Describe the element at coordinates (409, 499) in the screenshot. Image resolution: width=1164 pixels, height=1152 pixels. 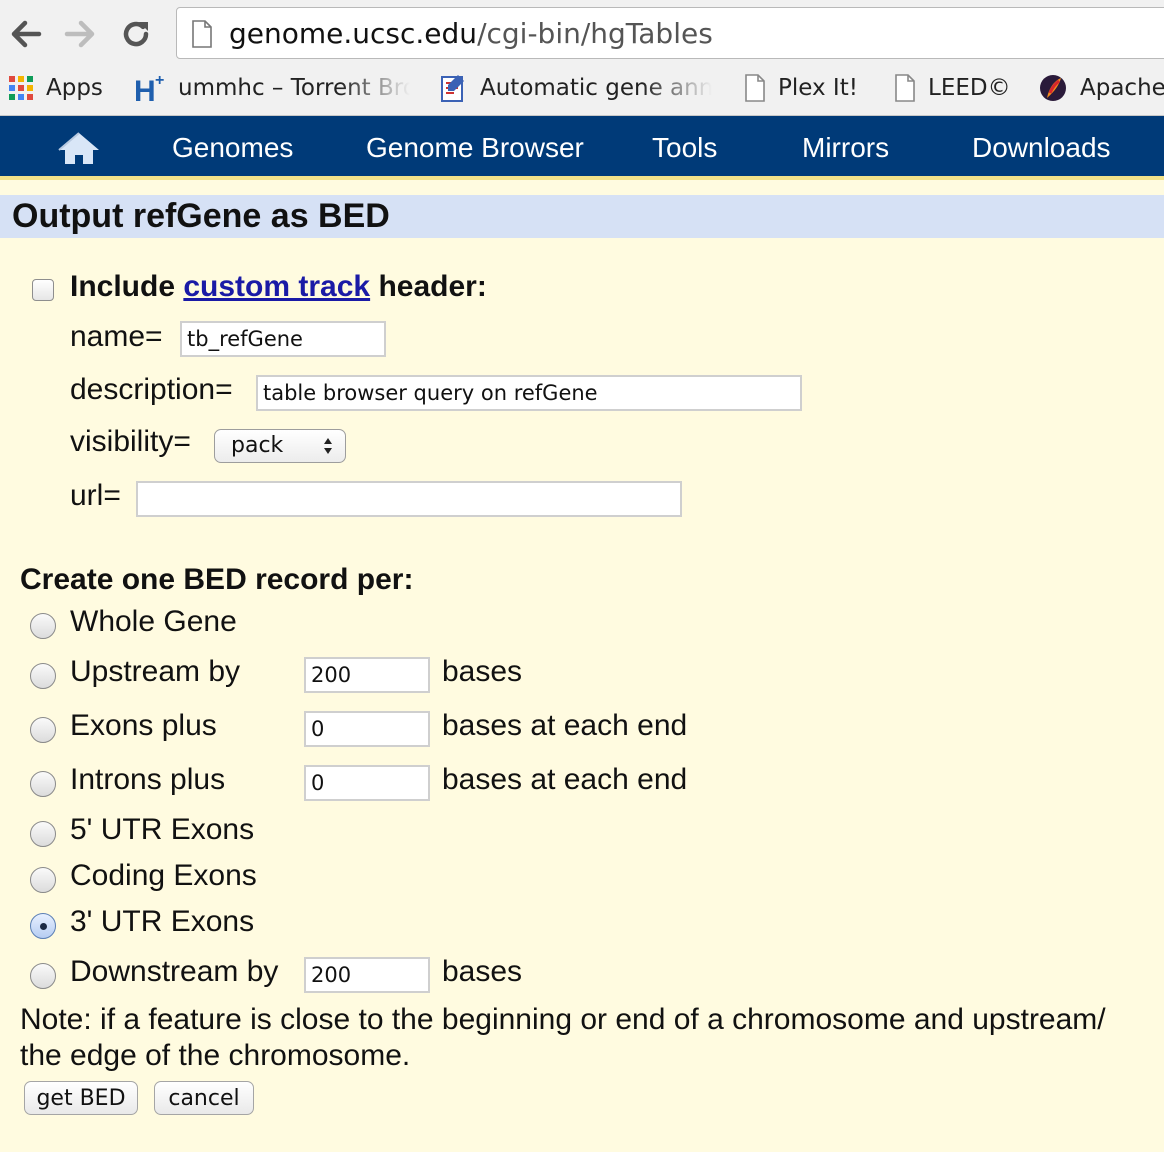
I see `url-input` at that location.